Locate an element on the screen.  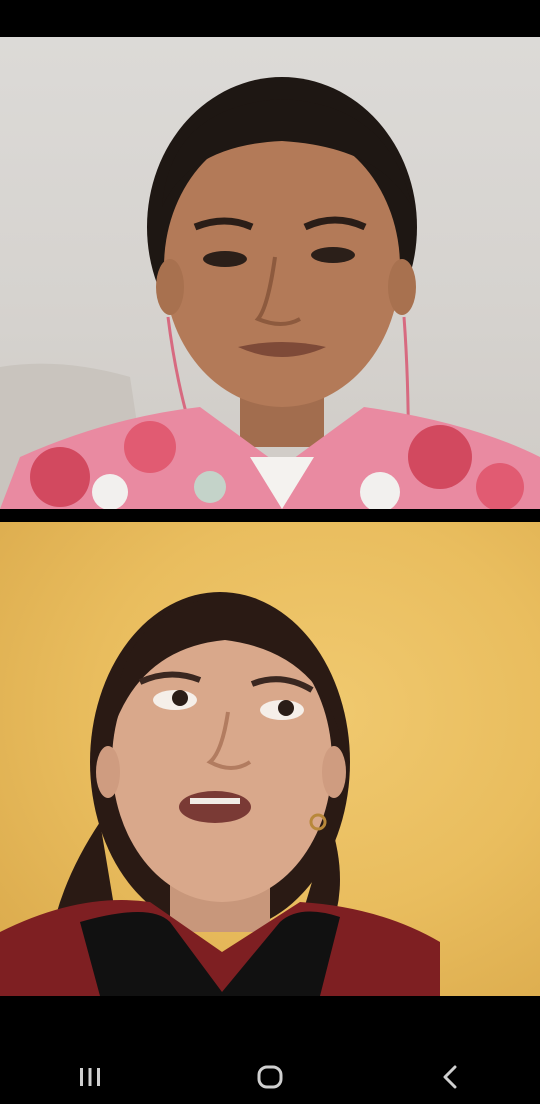
home-icon is located at coordinates (270, 1077).